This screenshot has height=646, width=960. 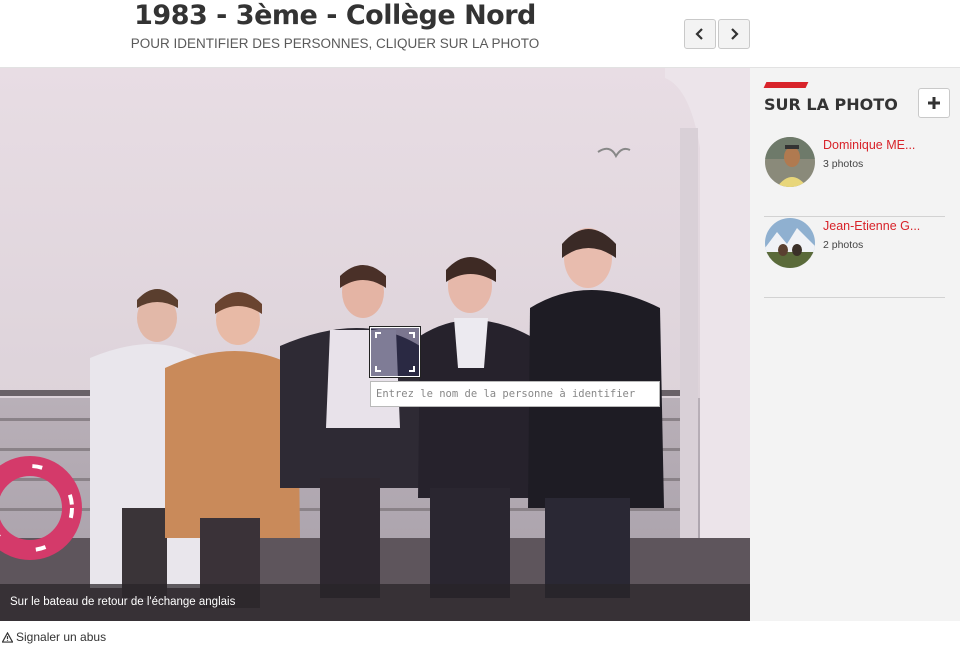 I want to click on plus-icon, so click(x=934, y=103).